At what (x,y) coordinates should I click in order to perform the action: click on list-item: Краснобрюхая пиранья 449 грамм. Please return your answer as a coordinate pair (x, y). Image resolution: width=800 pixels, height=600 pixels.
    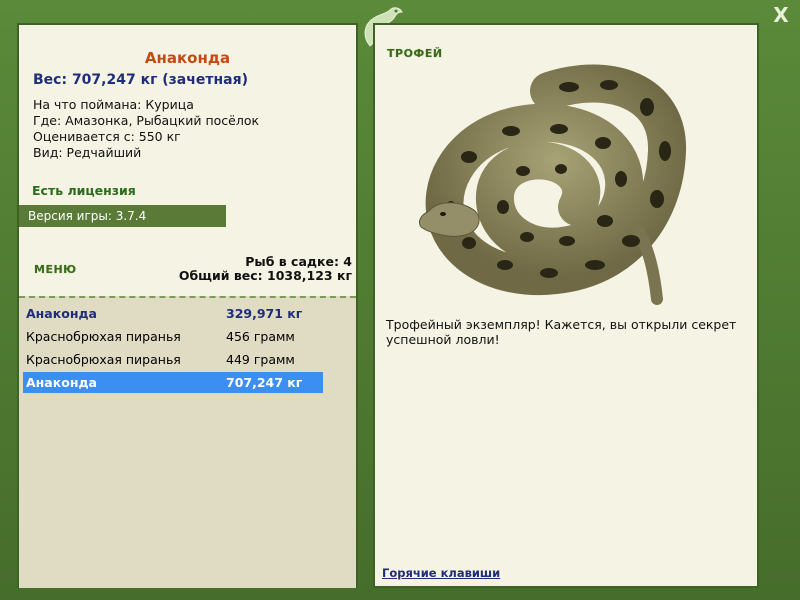
    Looking at the image, I should click on (173, 359).